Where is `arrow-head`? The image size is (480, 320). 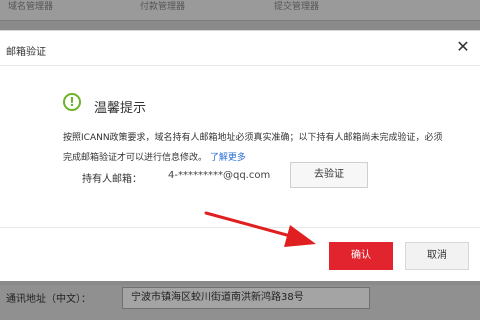 arrow-head is located at coordinates (300, 236).